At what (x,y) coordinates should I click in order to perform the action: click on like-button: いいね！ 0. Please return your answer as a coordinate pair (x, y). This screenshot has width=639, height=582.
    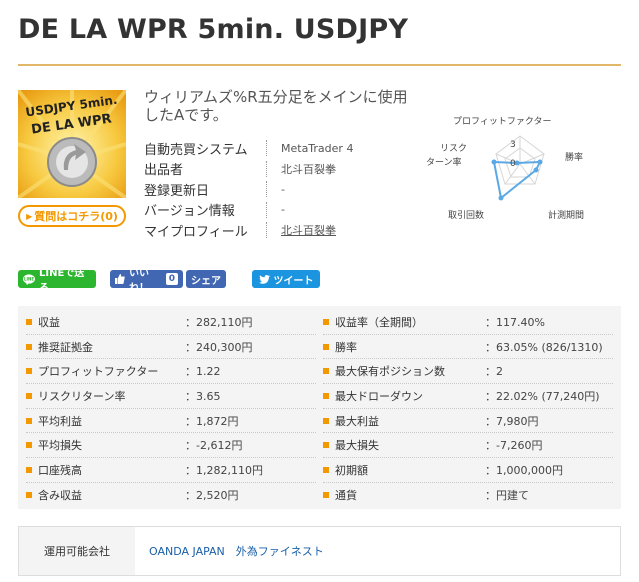
    Looking at the image, I should click on (146, 281).